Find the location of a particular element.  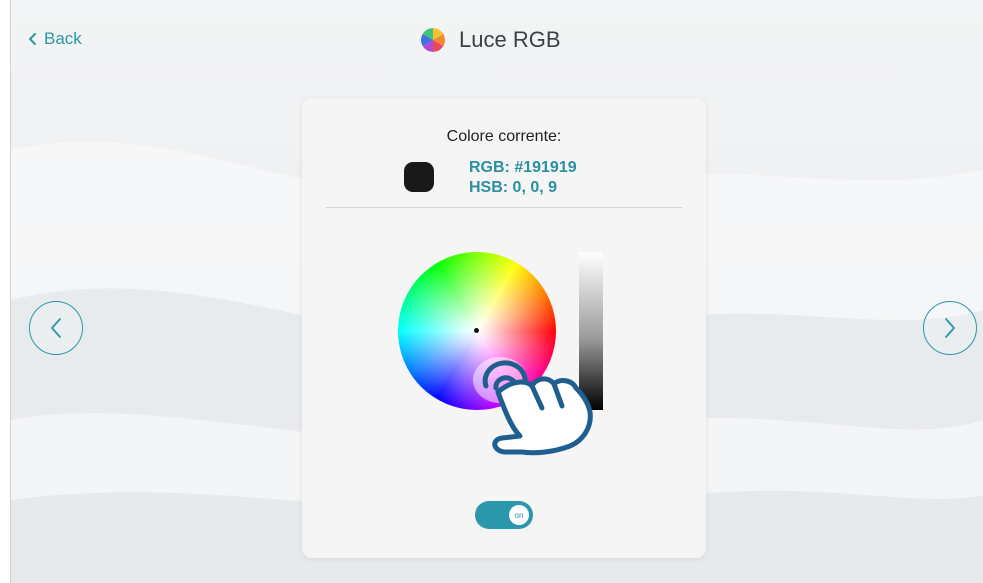

current-color-swatch is located at coordinates (419, 177).